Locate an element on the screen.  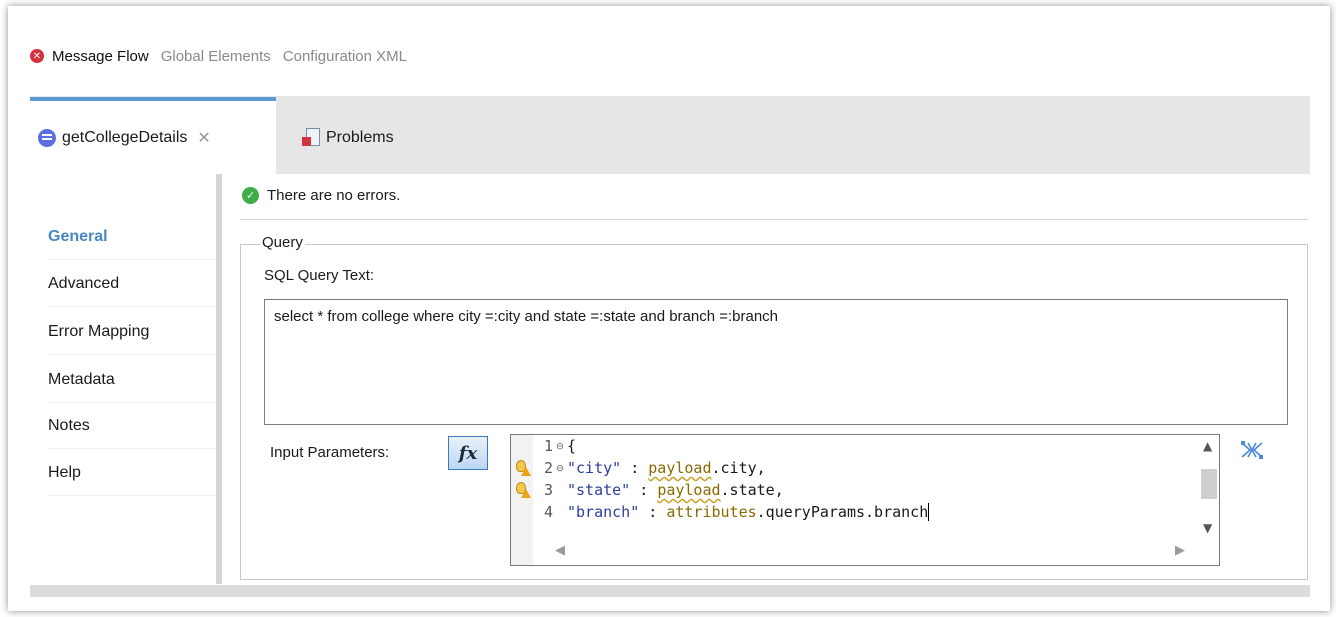
code-line: 2 ⊖ "city" : payload .city, is located at coordinates (638, 468).